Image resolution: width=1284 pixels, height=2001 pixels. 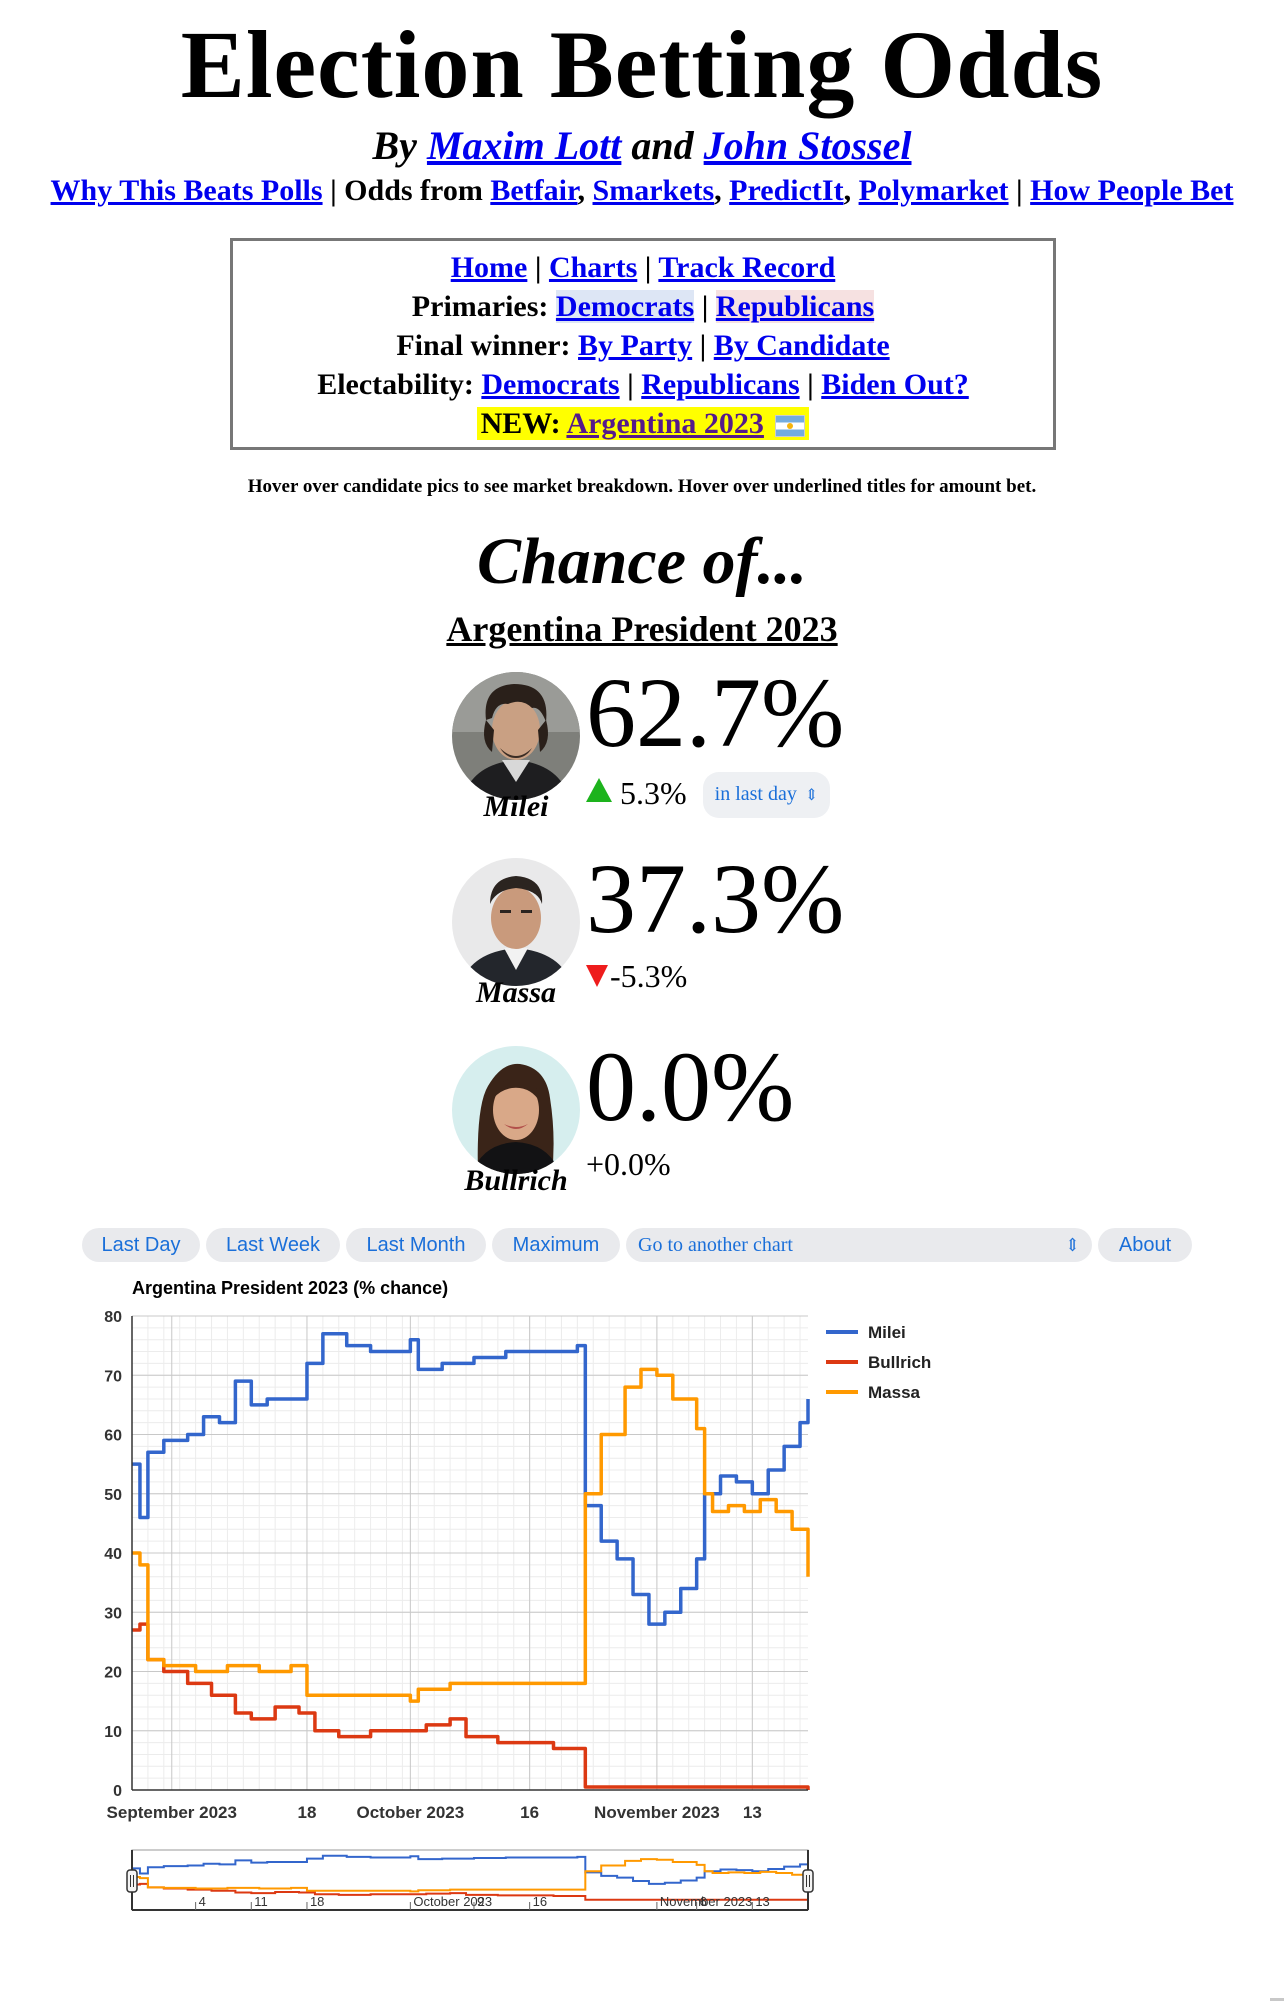 I want to click on candidate-name: Milei, so click(x=516, y=806).